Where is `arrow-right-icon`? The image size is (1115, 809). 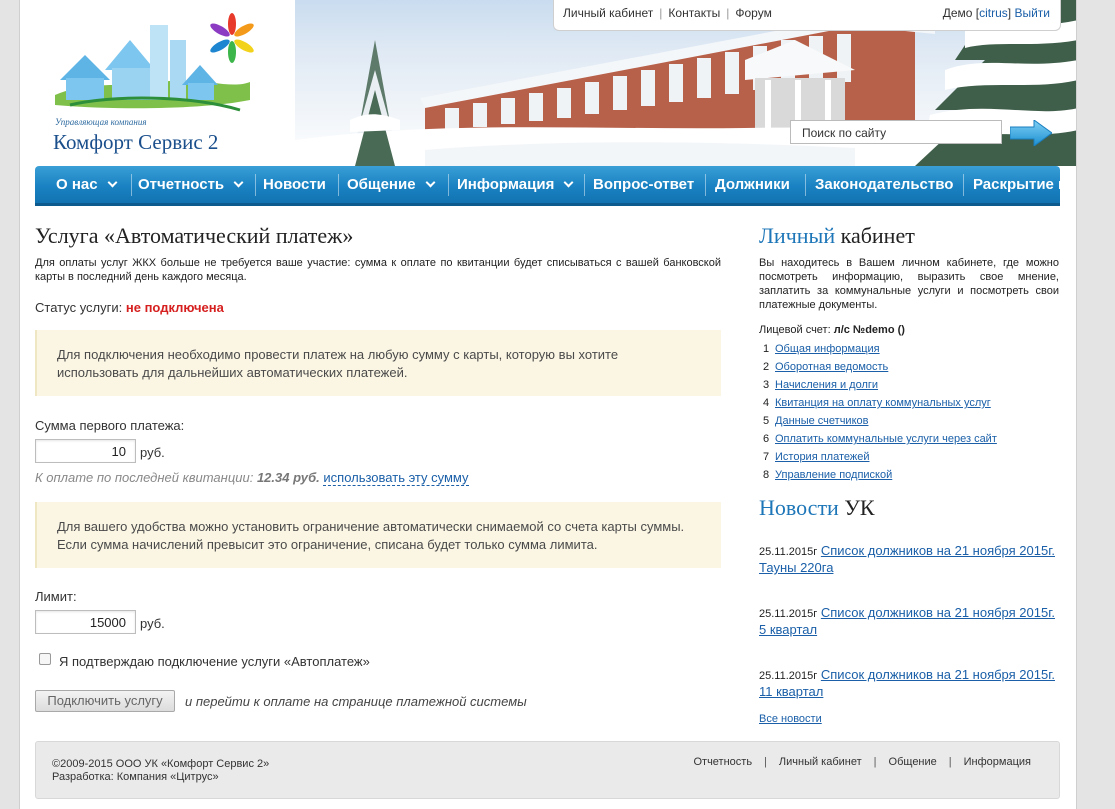 arrow-right-icon is located at coordinates (1031, 133).